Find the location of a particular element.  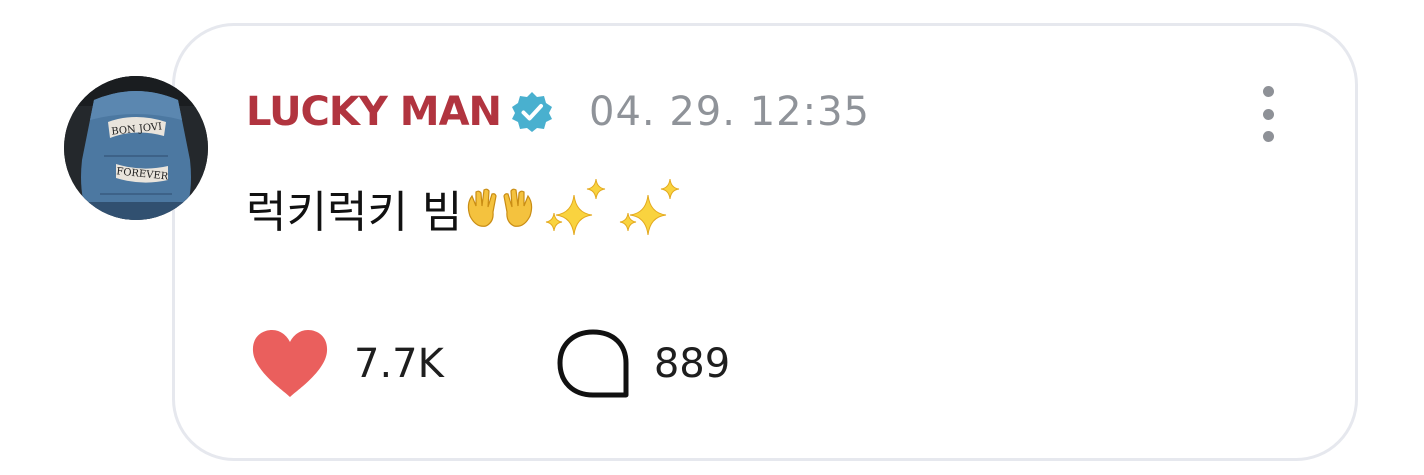

post-timestamp: 04. 29. 12:35 is located at coordinates (729, 112).